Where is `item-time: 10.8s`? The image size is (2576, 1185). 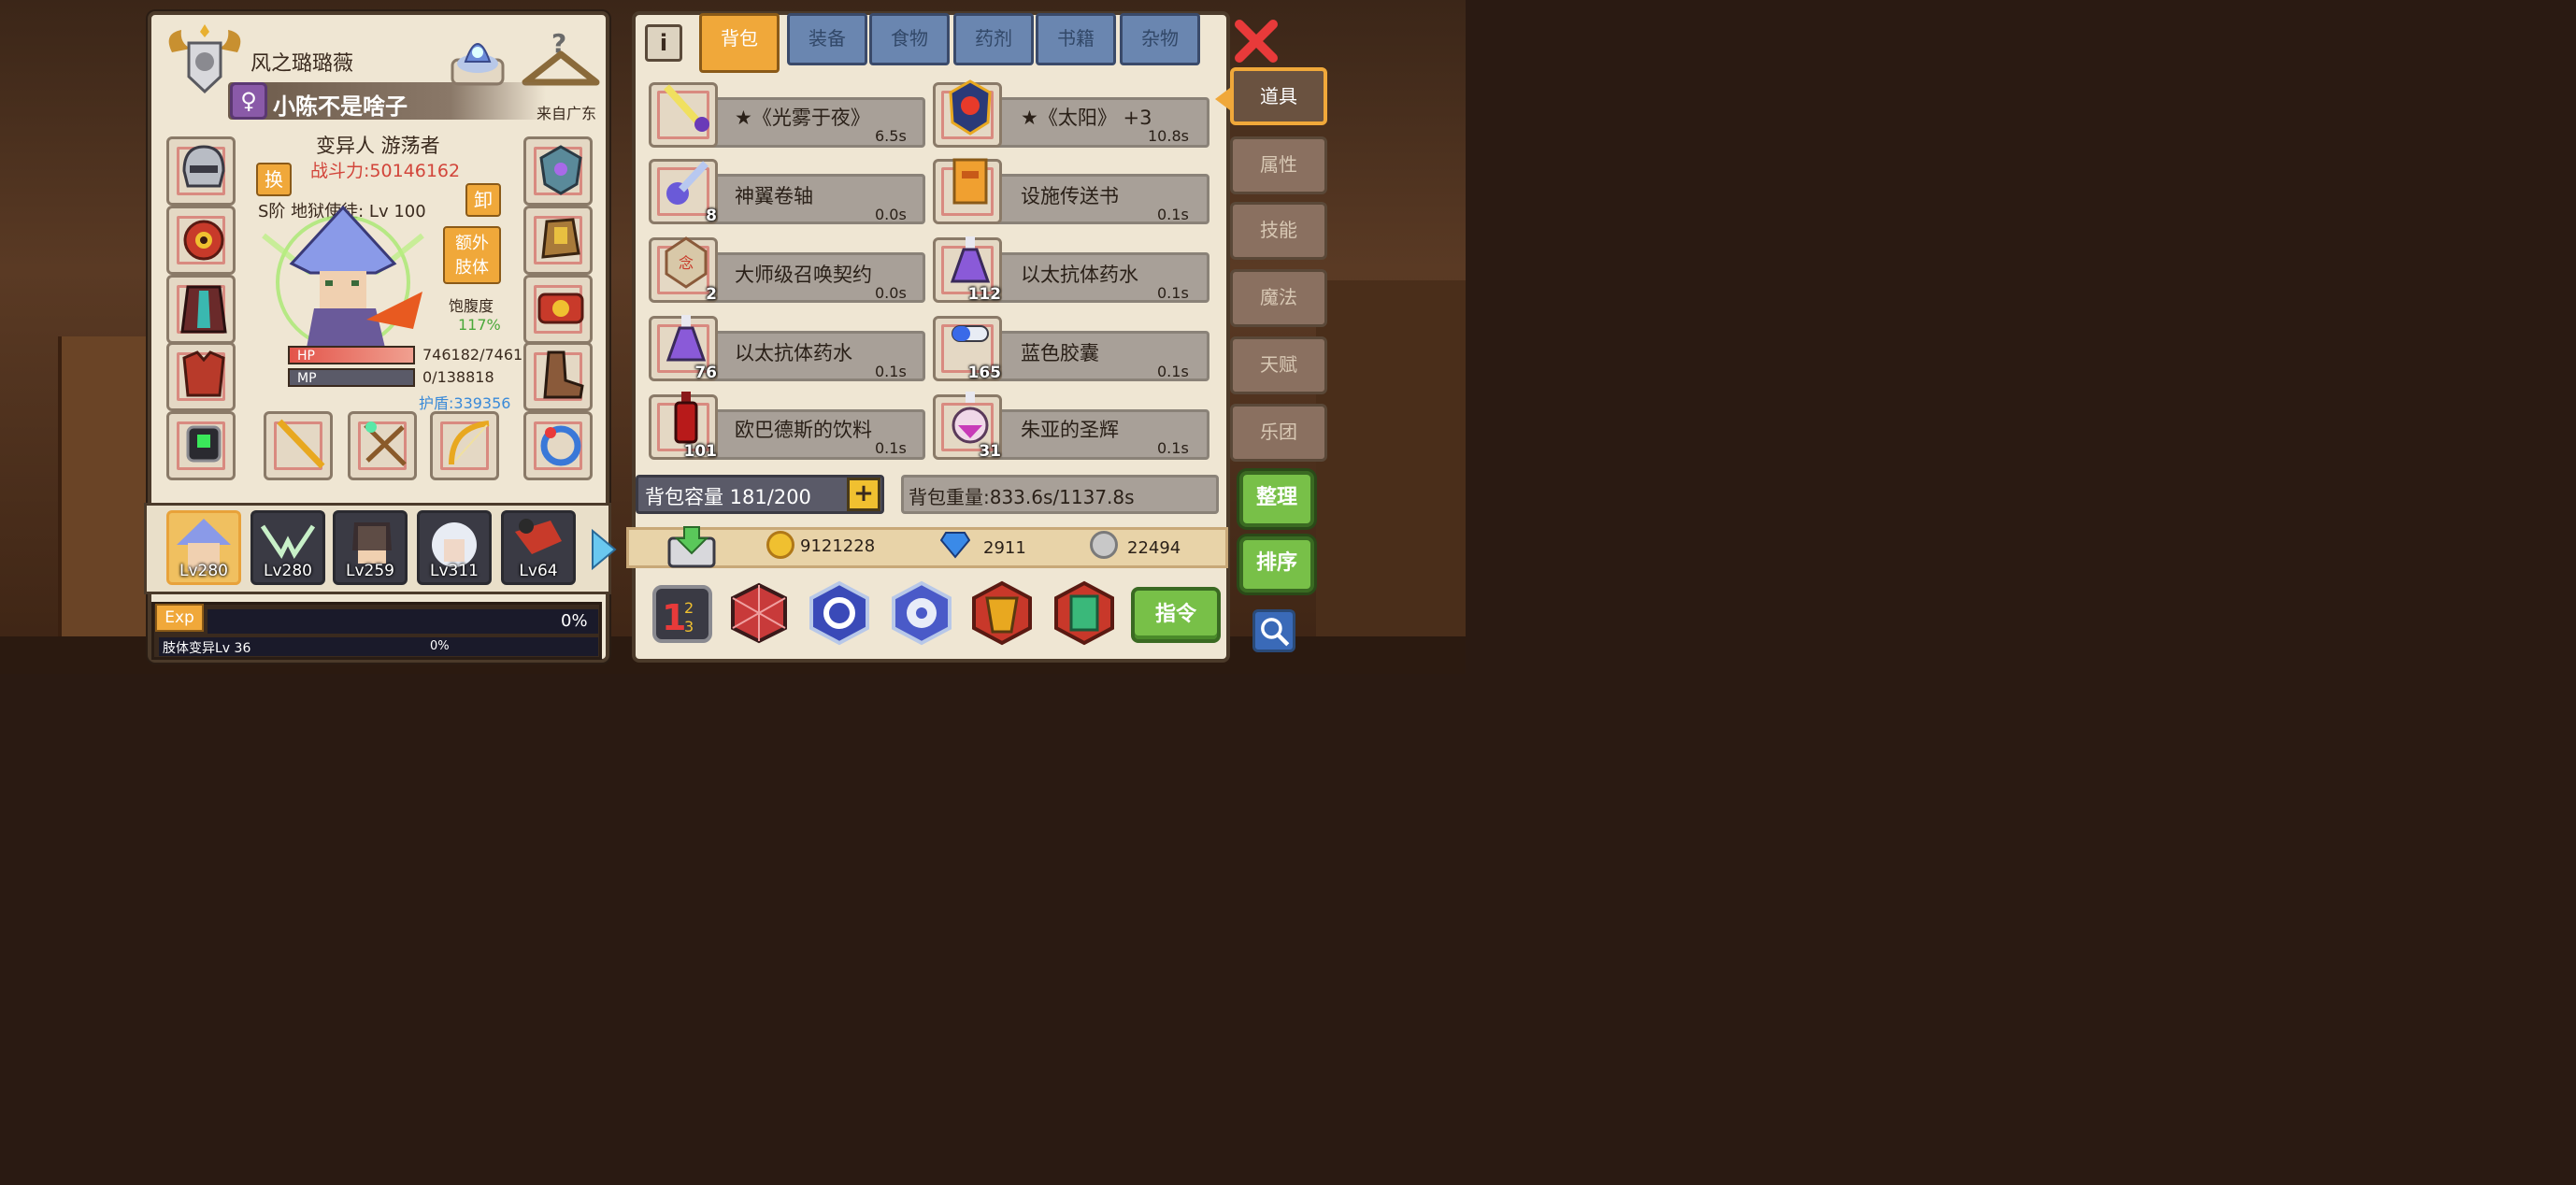
item-time: 10.8s is located at coordinates (1168, 136).